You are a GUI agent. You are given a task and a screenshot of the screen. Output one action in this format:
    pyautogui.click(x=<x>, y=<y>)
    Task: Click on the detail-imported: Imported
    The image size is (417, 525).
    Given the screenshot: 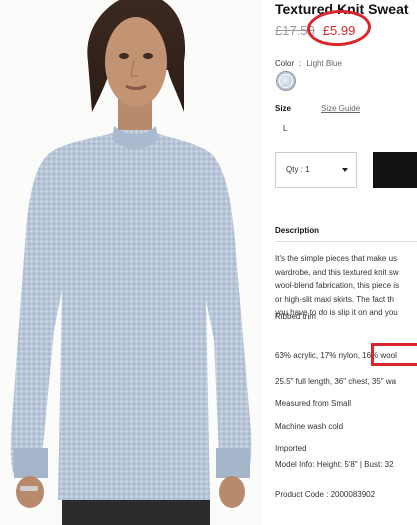 What is the action you would take?
    pyautogui.click(x=291, y=448)
    